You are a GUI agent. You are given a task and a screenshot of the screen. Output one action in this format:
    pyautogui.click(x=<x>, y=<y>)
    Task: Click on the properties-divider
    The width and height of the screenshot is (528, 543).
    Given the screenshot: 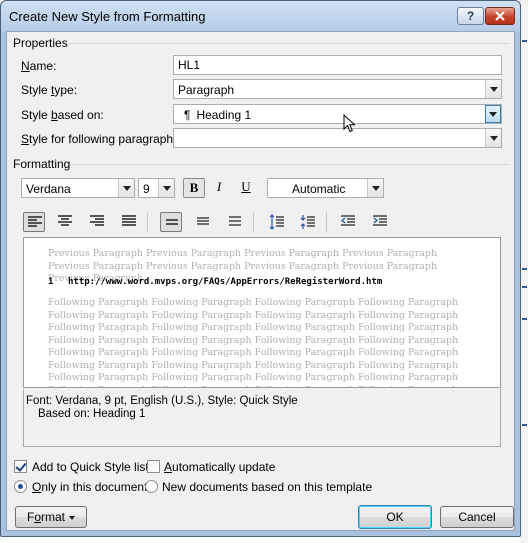 What is the action you would take?
    pyautogui.click(x=289, y=43)
    